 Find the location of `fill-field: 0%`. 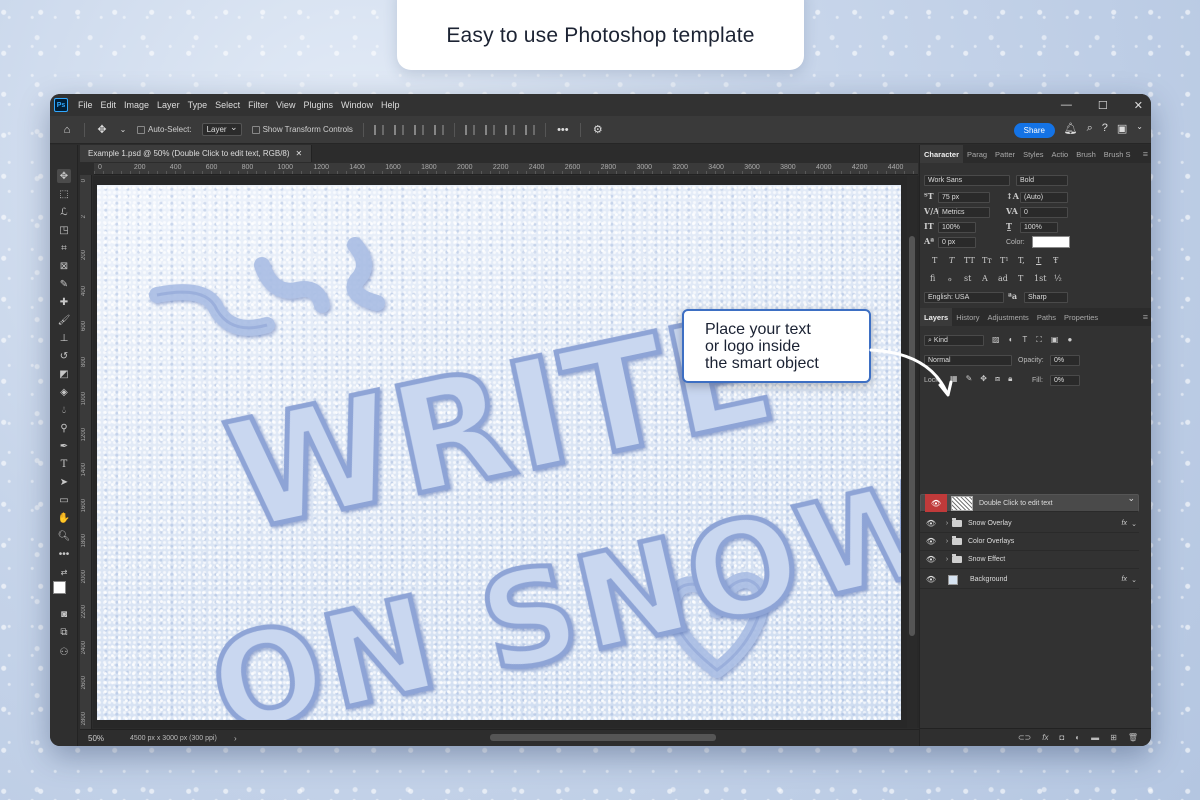

fill-field: 0% is located at coordinates (1065, 380).